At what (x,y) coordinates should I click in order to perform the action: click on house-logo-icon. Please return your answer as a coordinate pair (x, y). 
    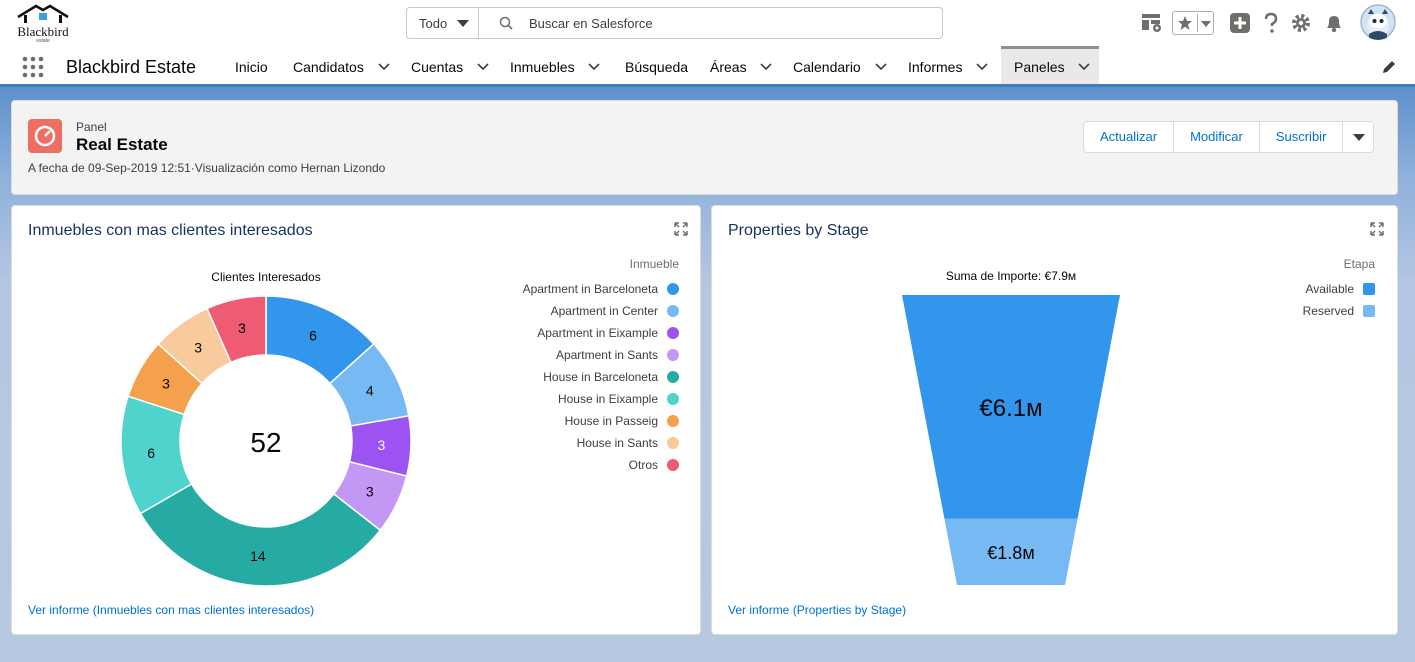
    Looking at the image, I should click on (43, 13).